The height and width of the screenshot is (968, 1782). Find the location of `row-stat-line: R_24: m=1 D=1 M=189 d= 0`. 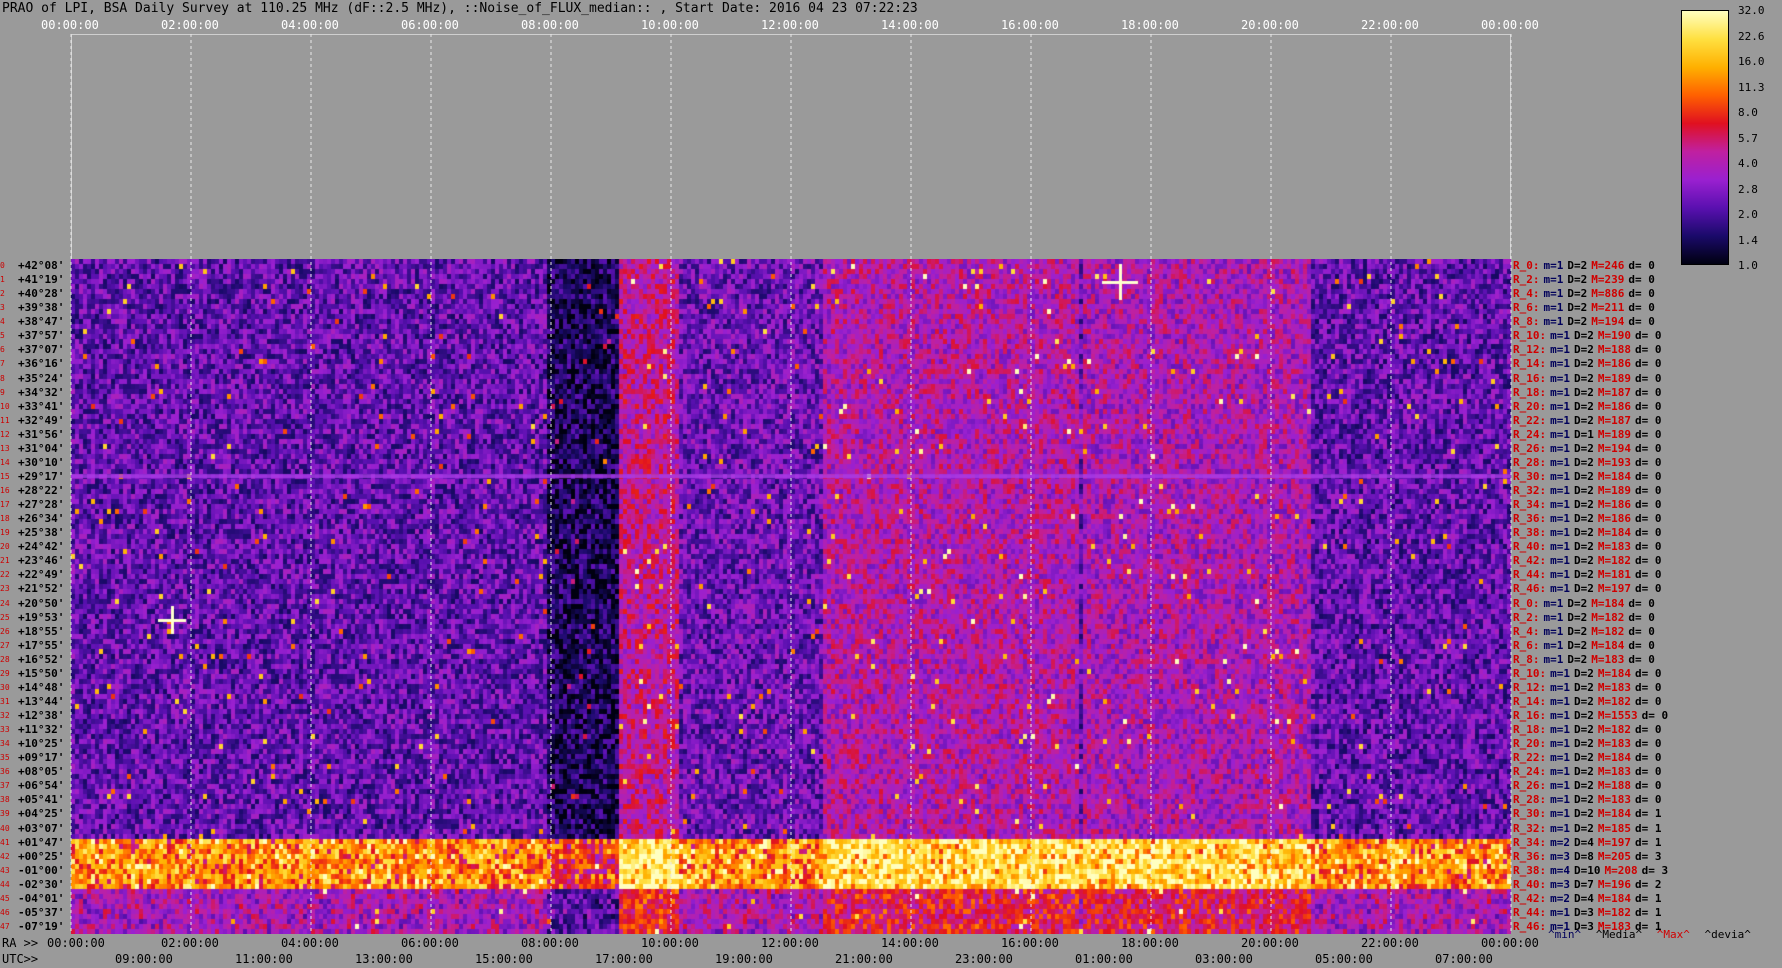

row-stat-line: R_24: m=1 D=1 M=189 d= 0 is located at coordinates (1589, 434).